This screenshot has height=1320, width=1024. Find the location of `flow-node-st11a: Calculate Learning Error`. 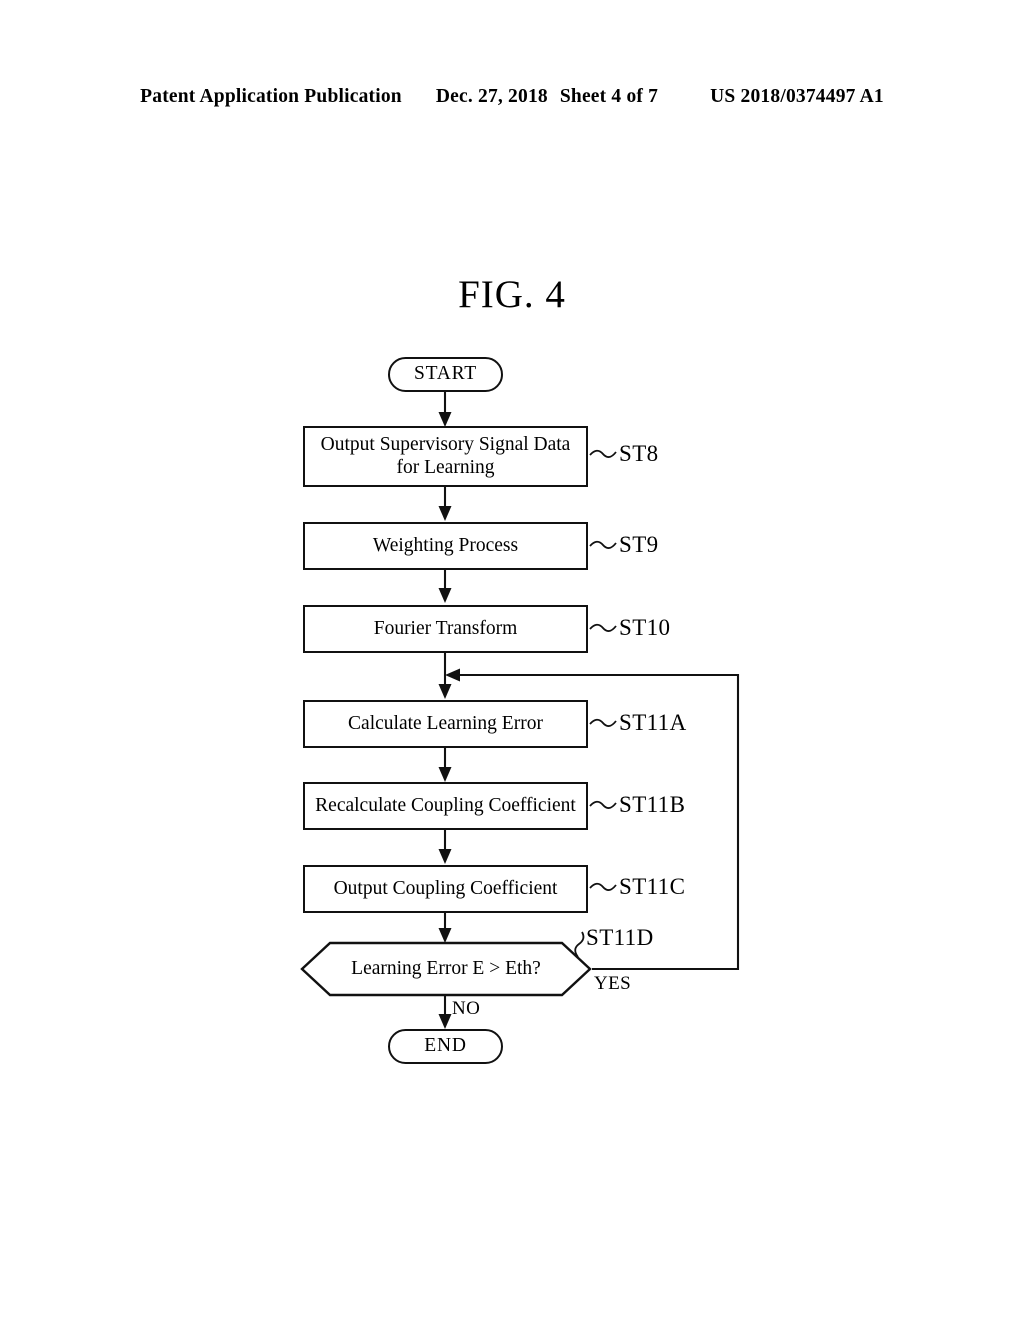

flow-node-st11a: Calculate Learning Error is located at coordinates (445, 724).